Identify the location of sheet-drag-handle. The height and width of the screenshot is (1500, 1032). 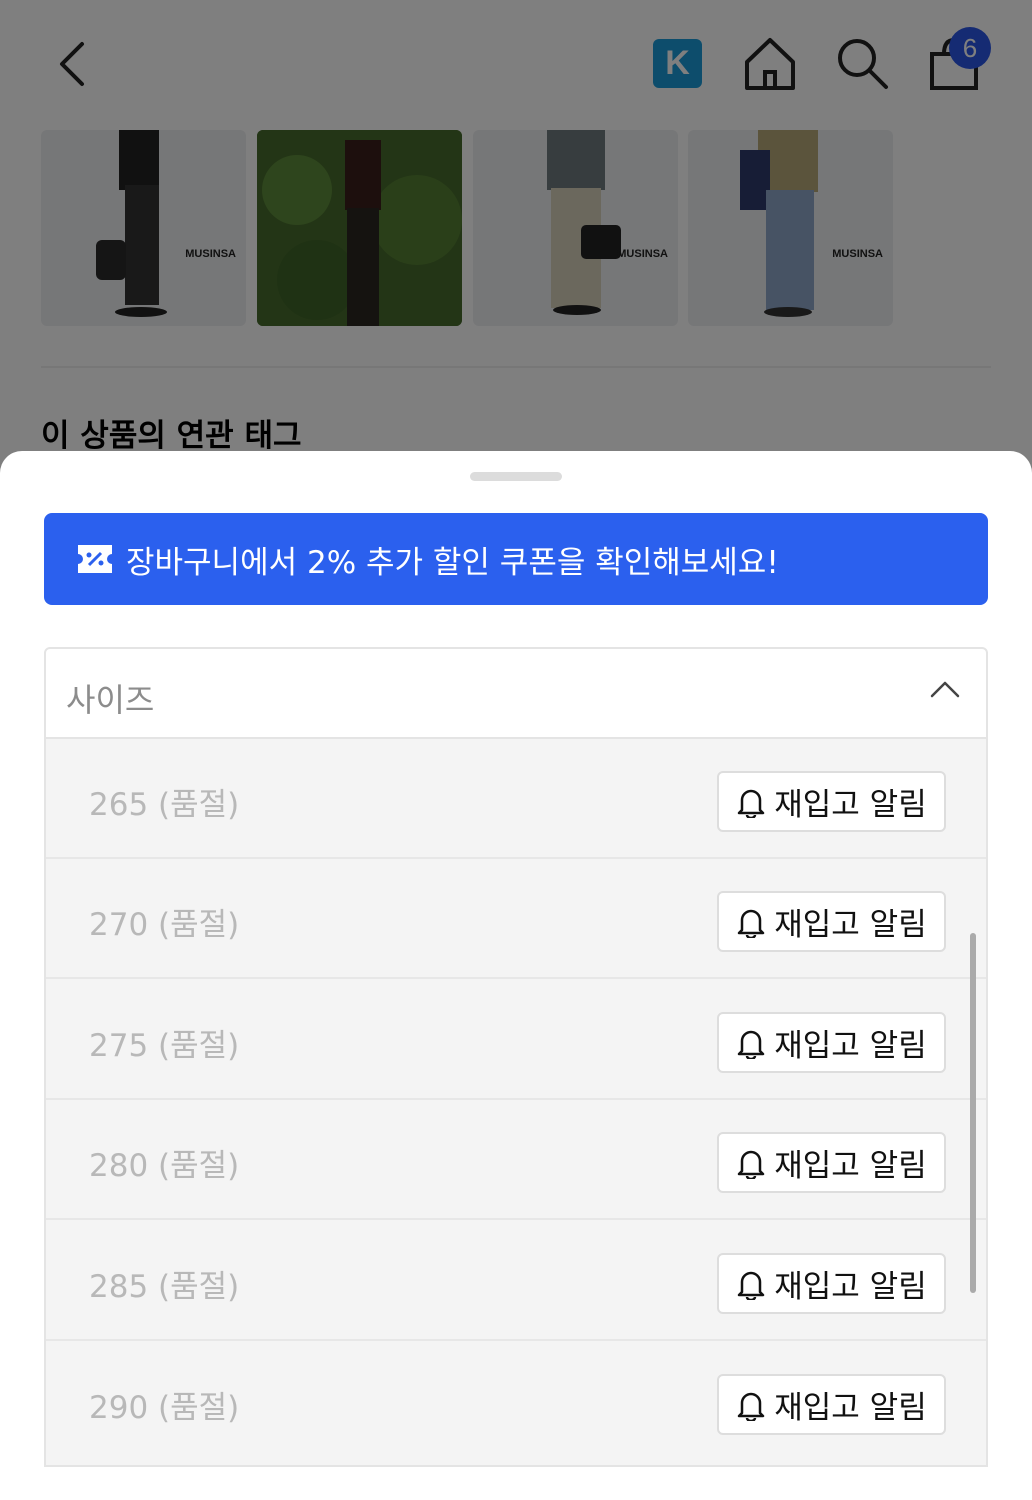
(516, 476).